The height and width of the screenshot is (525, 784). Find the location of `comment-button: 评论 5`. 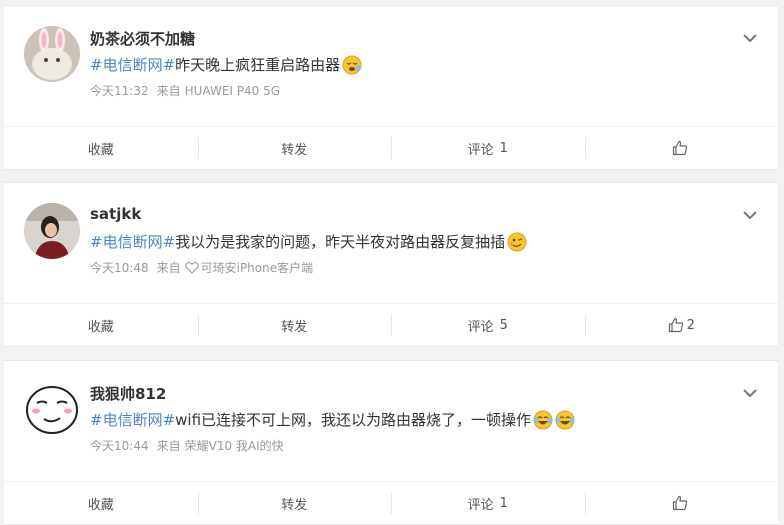

comment-button: 评论 5 is located at coordinates (488, 325).